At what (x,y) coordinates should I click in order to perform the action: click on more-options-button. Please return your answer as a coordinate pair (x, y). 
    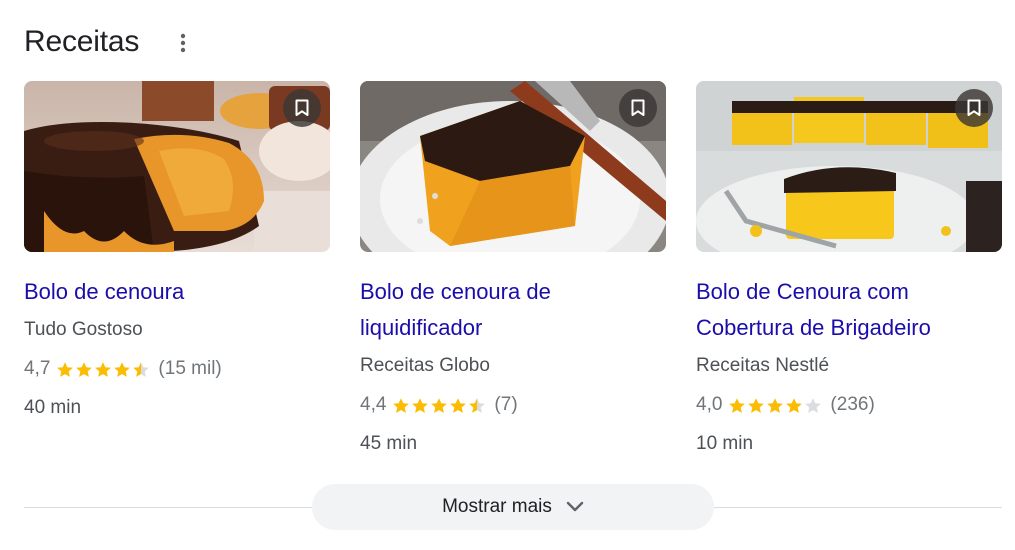
    Looking at the image, I should click on (183, 43).